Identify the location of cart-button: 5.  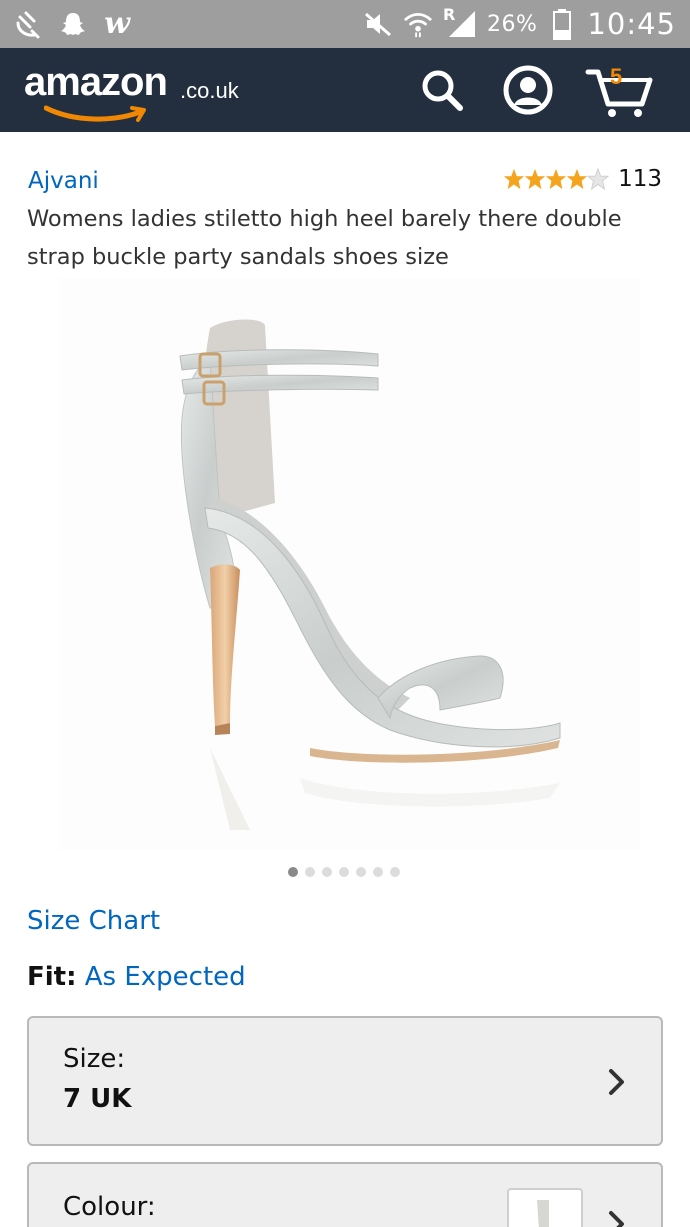
(620, 90).